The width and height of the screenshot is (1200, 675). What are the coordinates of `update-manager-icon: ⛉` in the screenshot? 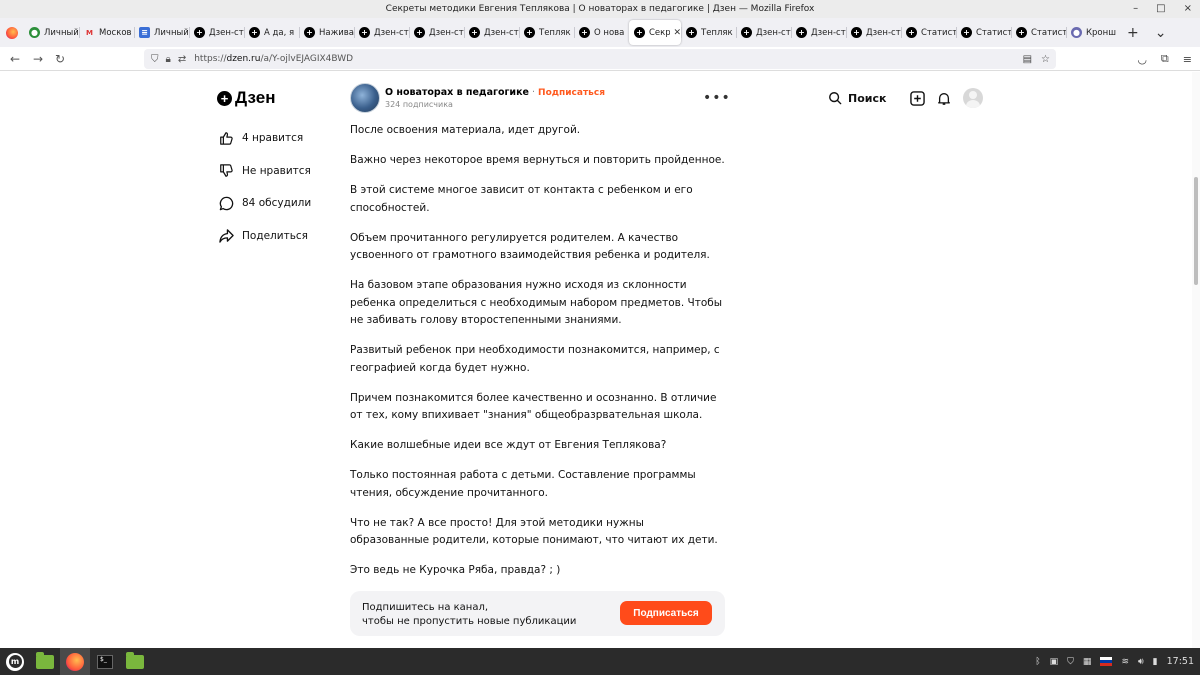 It's located at (1070, 662).